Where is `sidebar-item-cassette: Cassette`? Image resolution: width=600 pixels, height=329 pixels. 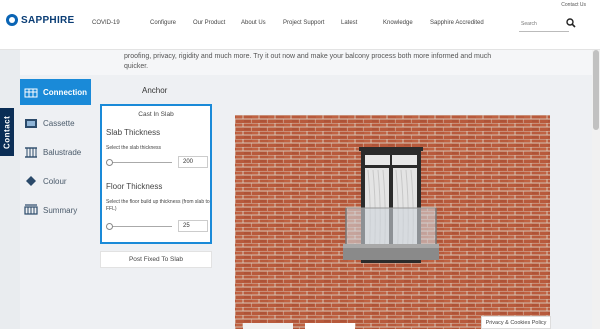
sidebar-item-cassette: Cassette is located at coordinates (55, 123).